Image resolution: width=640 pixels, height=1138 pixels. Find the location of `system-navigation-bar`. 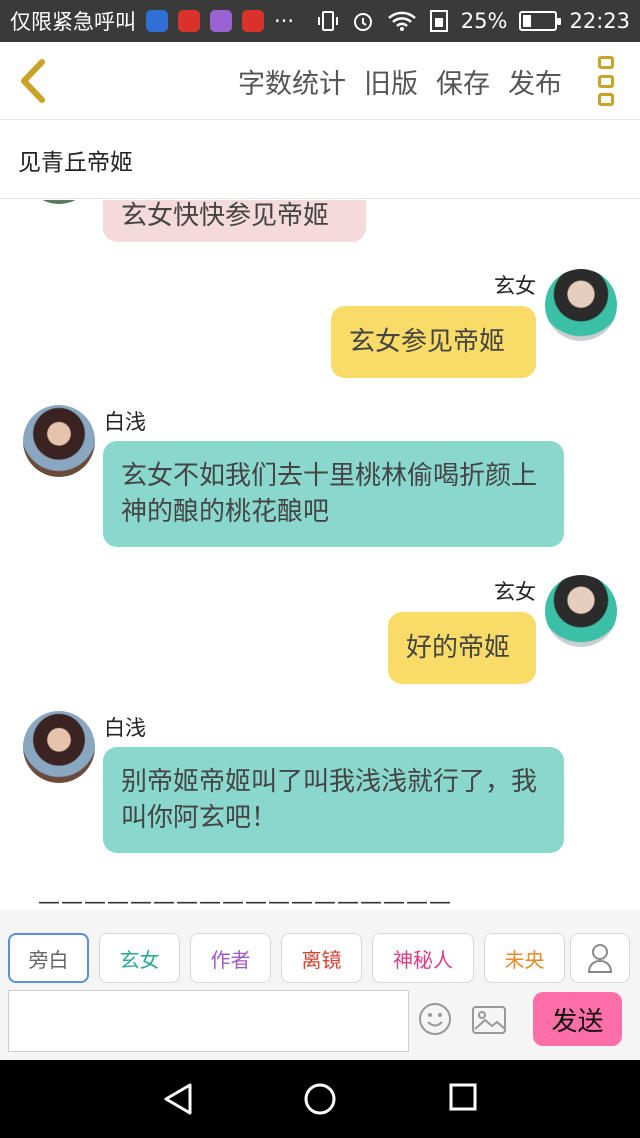

system-navigation-bar is located at coordinates (320, 1099).